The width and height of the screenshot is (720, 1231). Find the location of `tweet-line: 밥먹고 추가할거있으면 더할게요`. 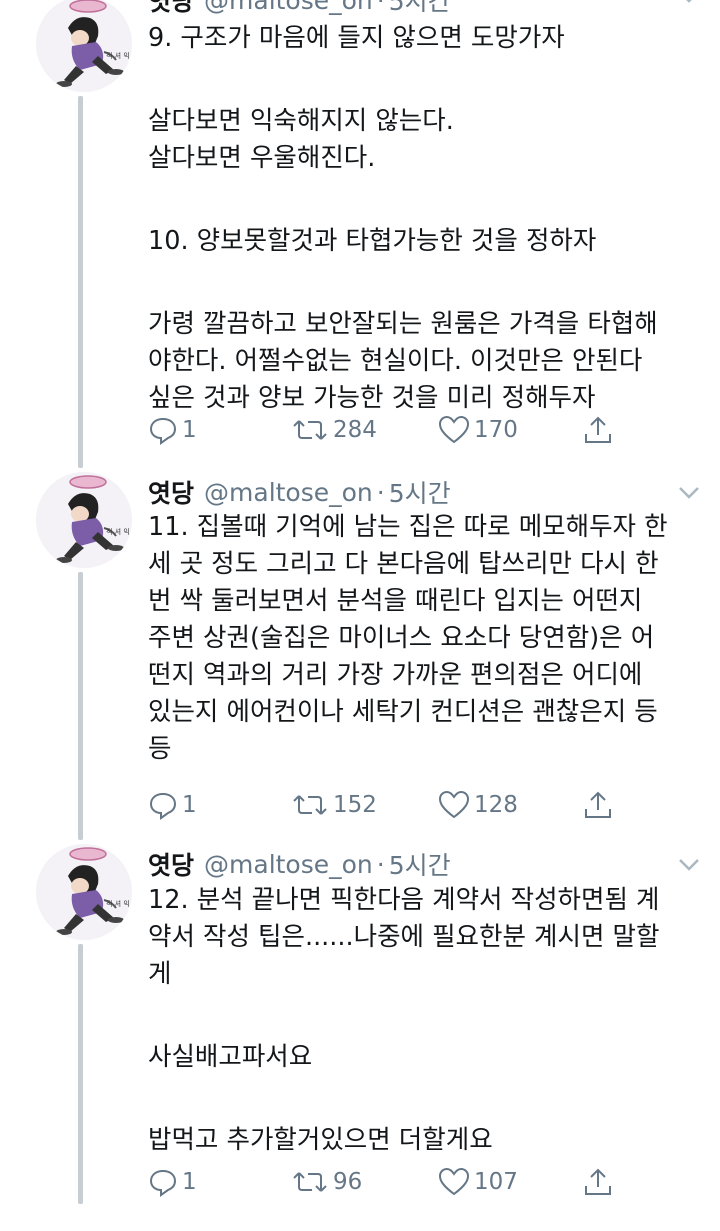

tweet-line: 밥먹고 추가할거있으면 더할게요 is located at coordinates (320, 1140).